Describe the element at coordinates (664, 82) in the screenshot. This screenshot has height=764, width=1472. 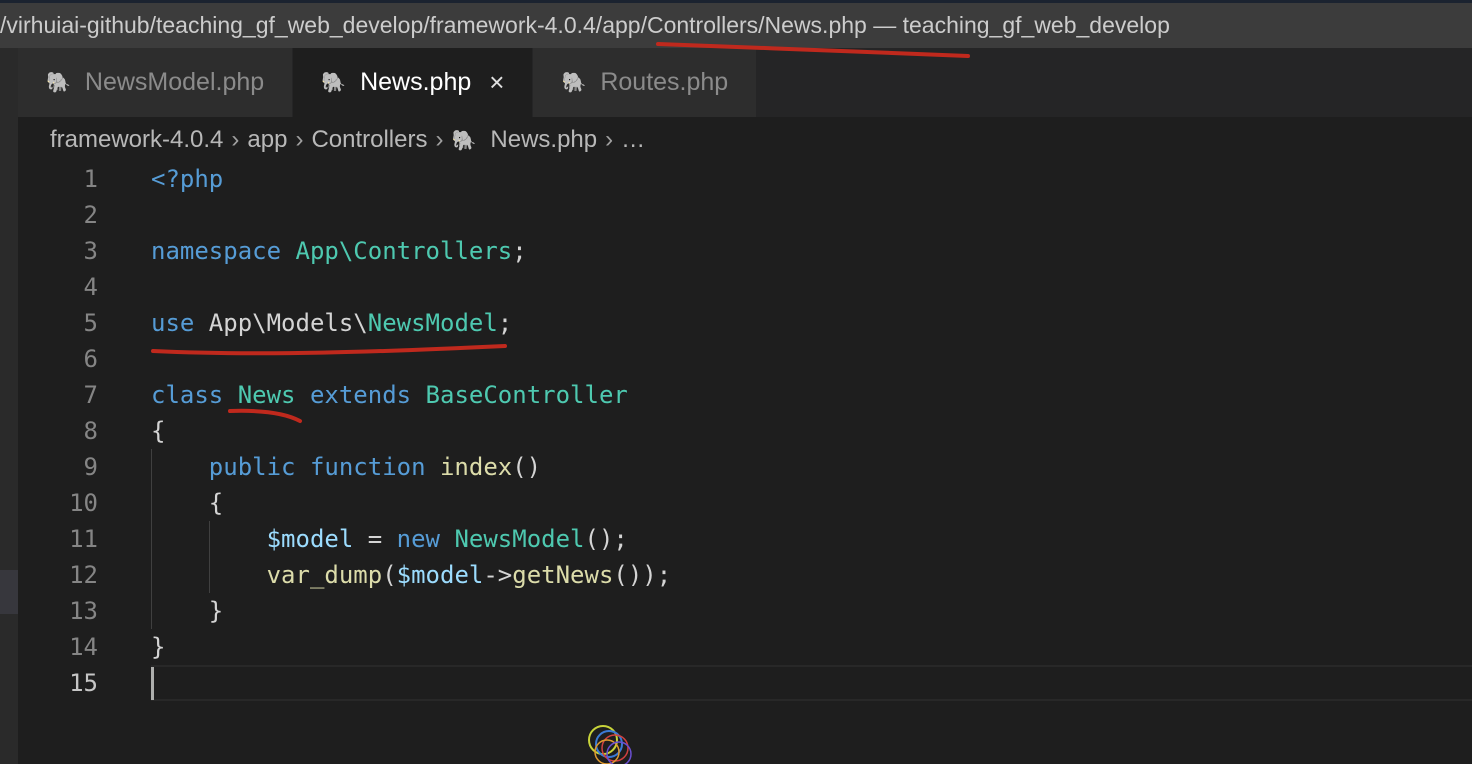
I see `tab-label: Routes.php` at that location.